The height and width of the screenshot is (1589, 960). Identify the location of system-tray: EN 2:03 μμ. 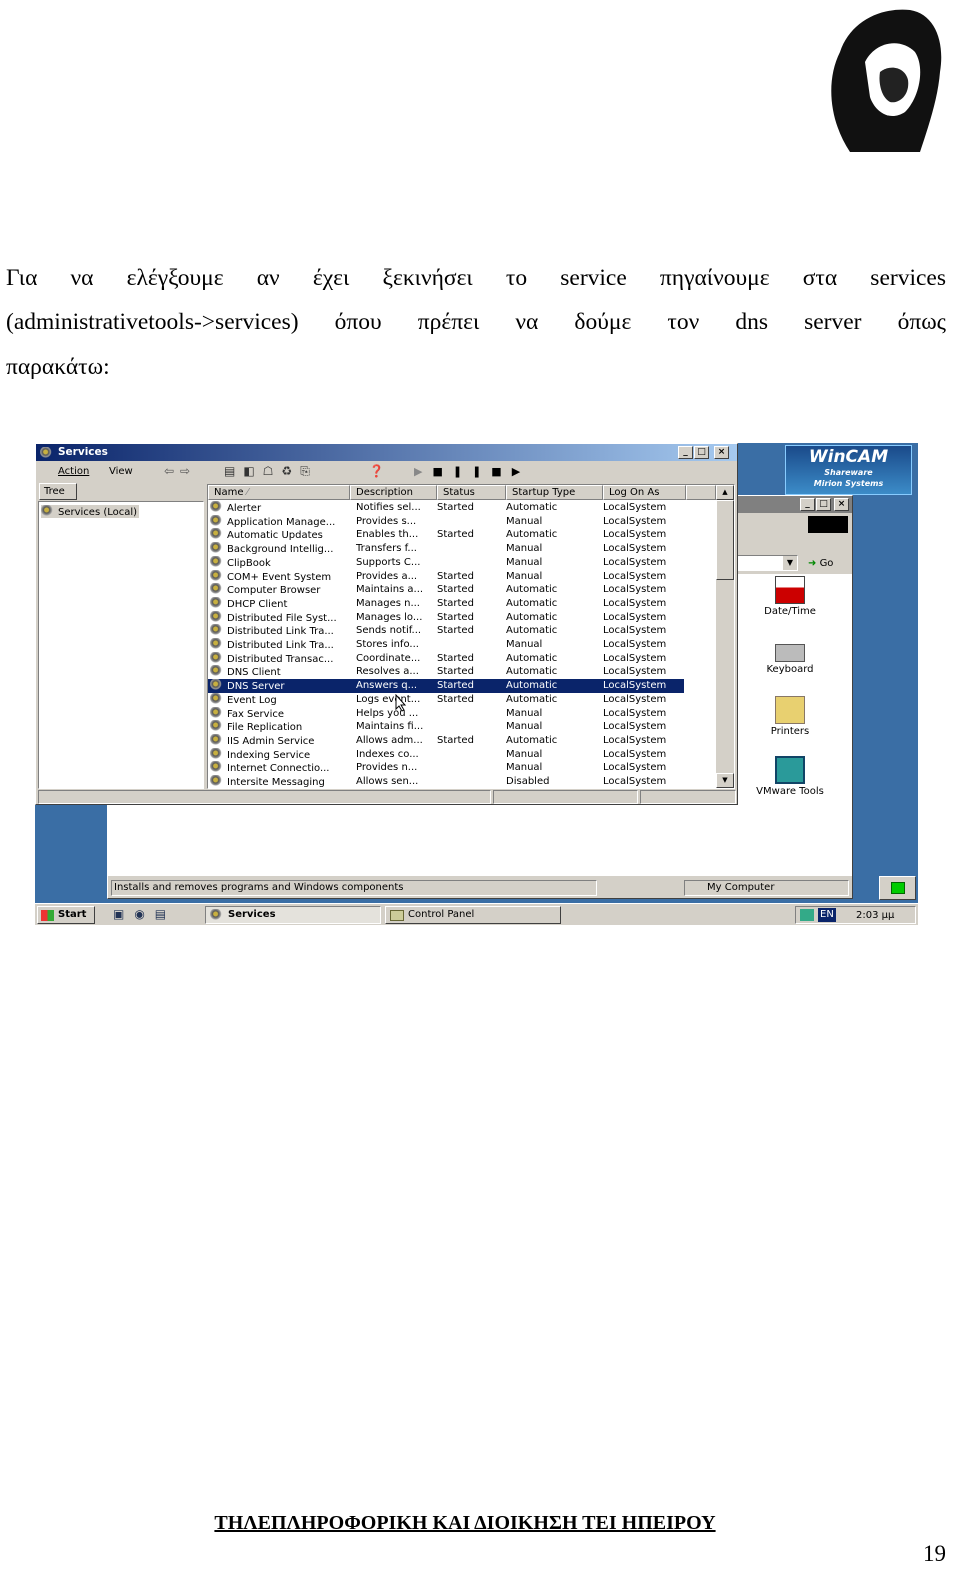
(855, 915).